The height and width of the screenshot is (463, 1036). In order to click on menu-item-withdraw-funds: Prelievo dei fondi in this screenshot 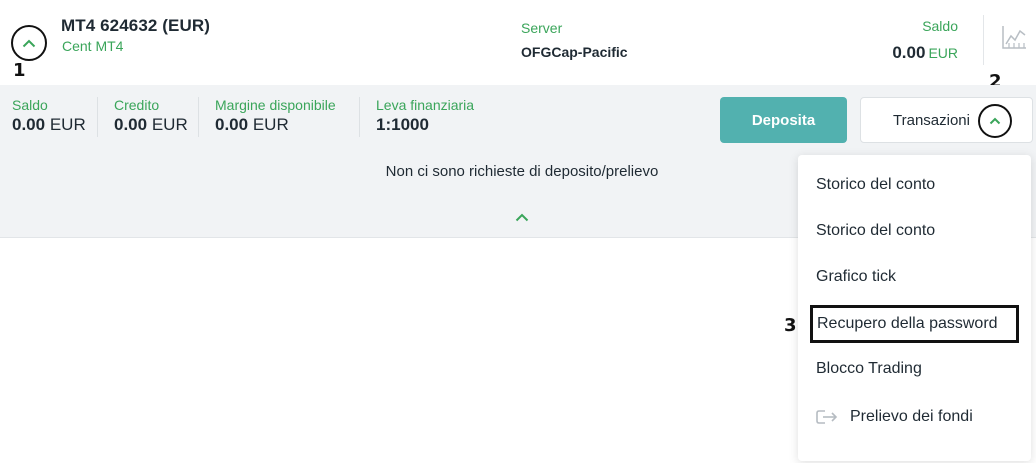, I will do `click(914, 417)`.